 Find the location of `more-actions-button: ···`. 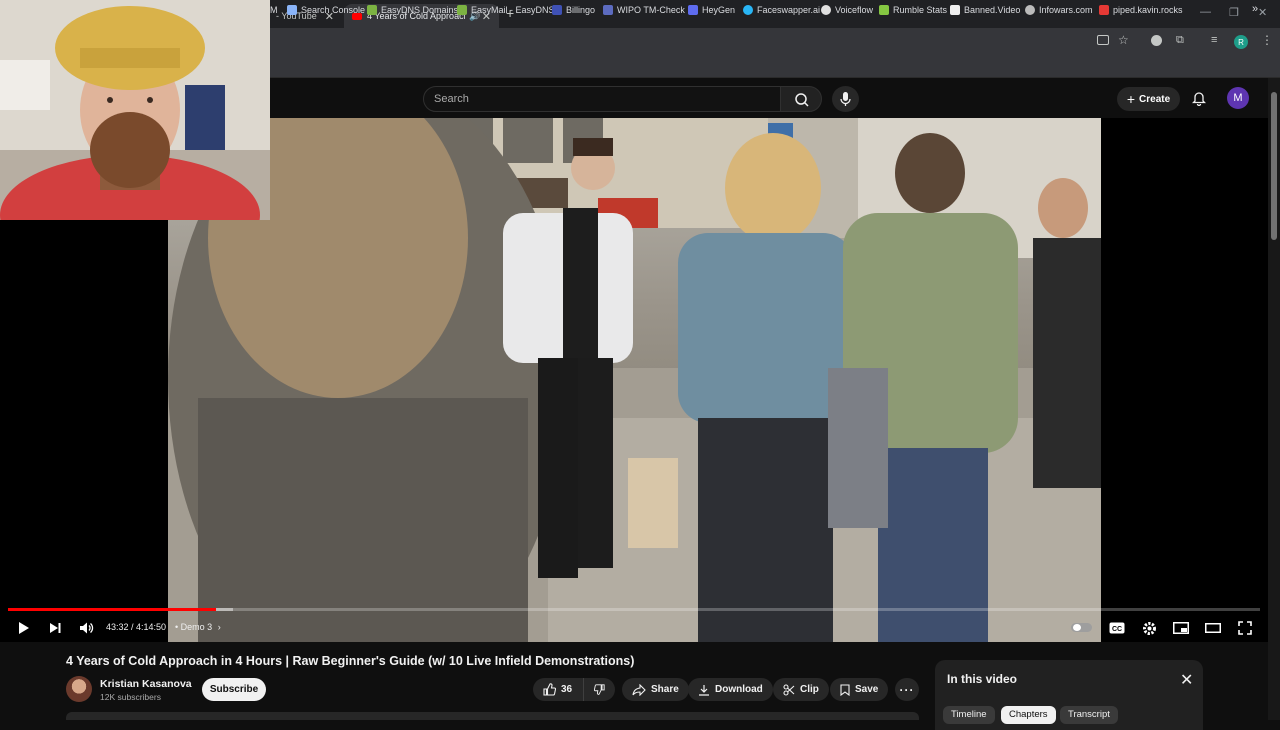

more-actions-button: ··· is located at coordinates (907, 689).